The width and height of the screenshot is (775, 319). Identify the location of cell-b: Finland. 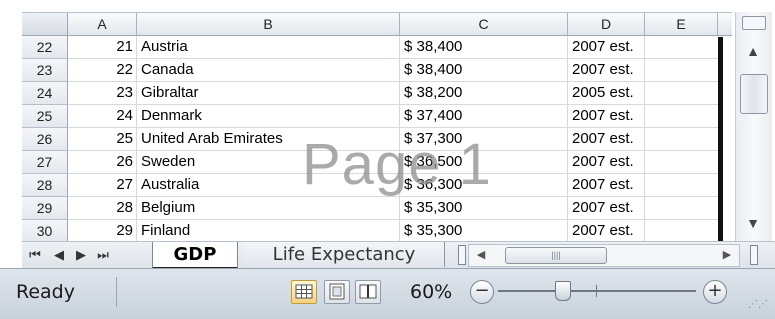
(268, 231).